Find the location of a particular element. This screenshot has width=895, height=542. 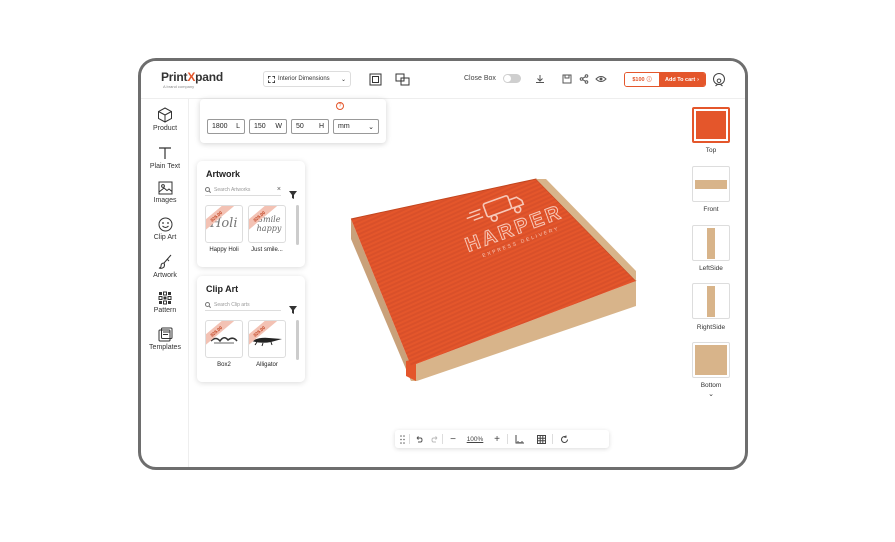

clipart-thumb-alligator: $25.00 is located at coordinates (267, 339).